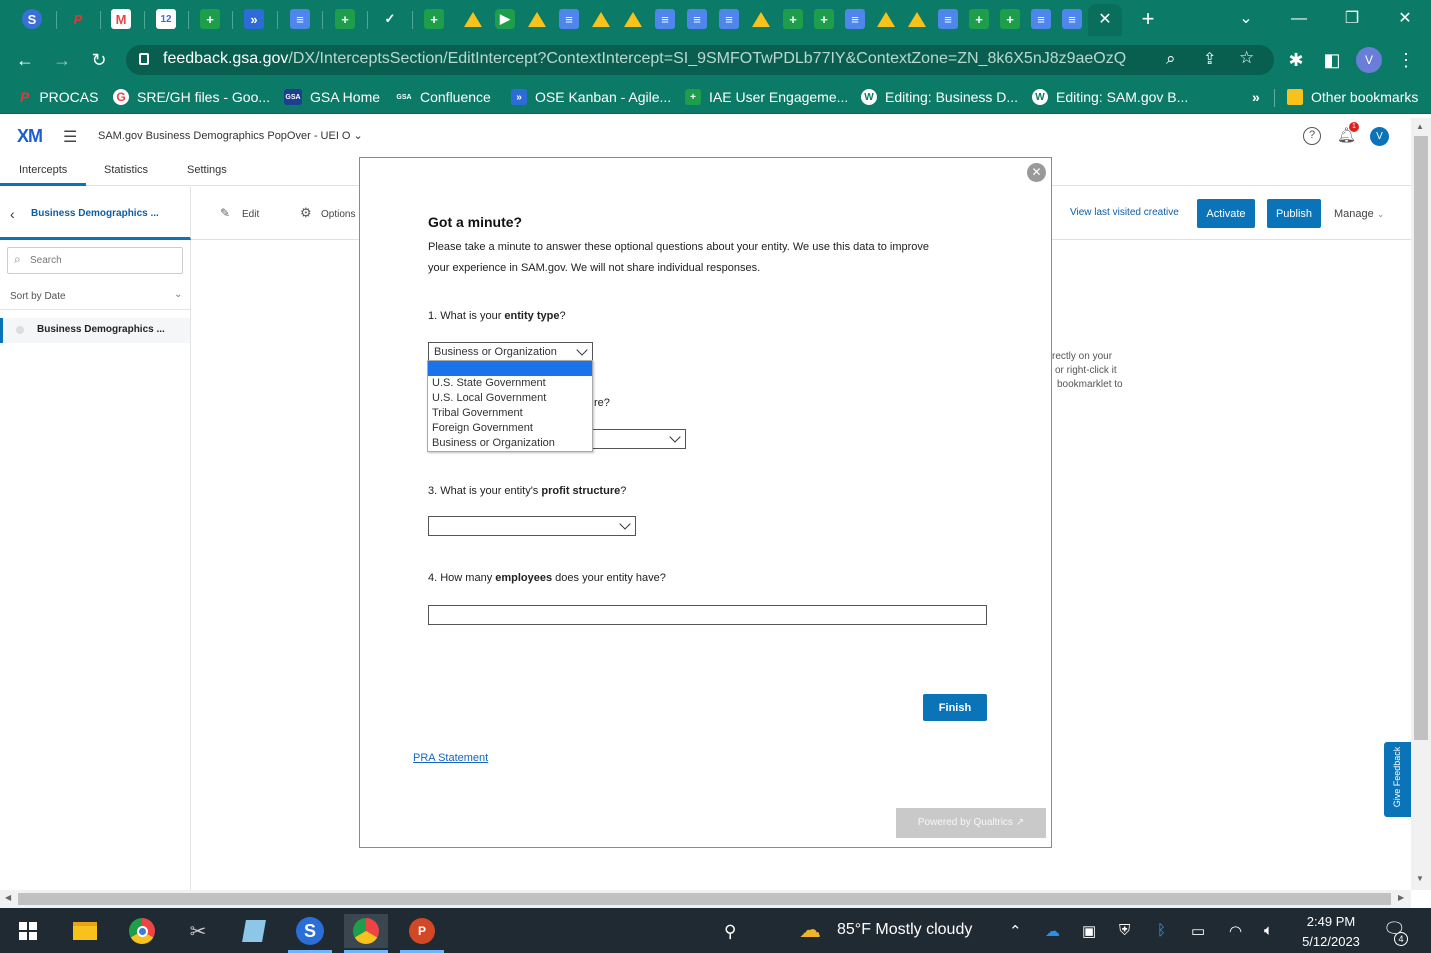  Describe the element at coordinates (477, 413) in the screenshot. I see `option: Tribal Government` at that location.